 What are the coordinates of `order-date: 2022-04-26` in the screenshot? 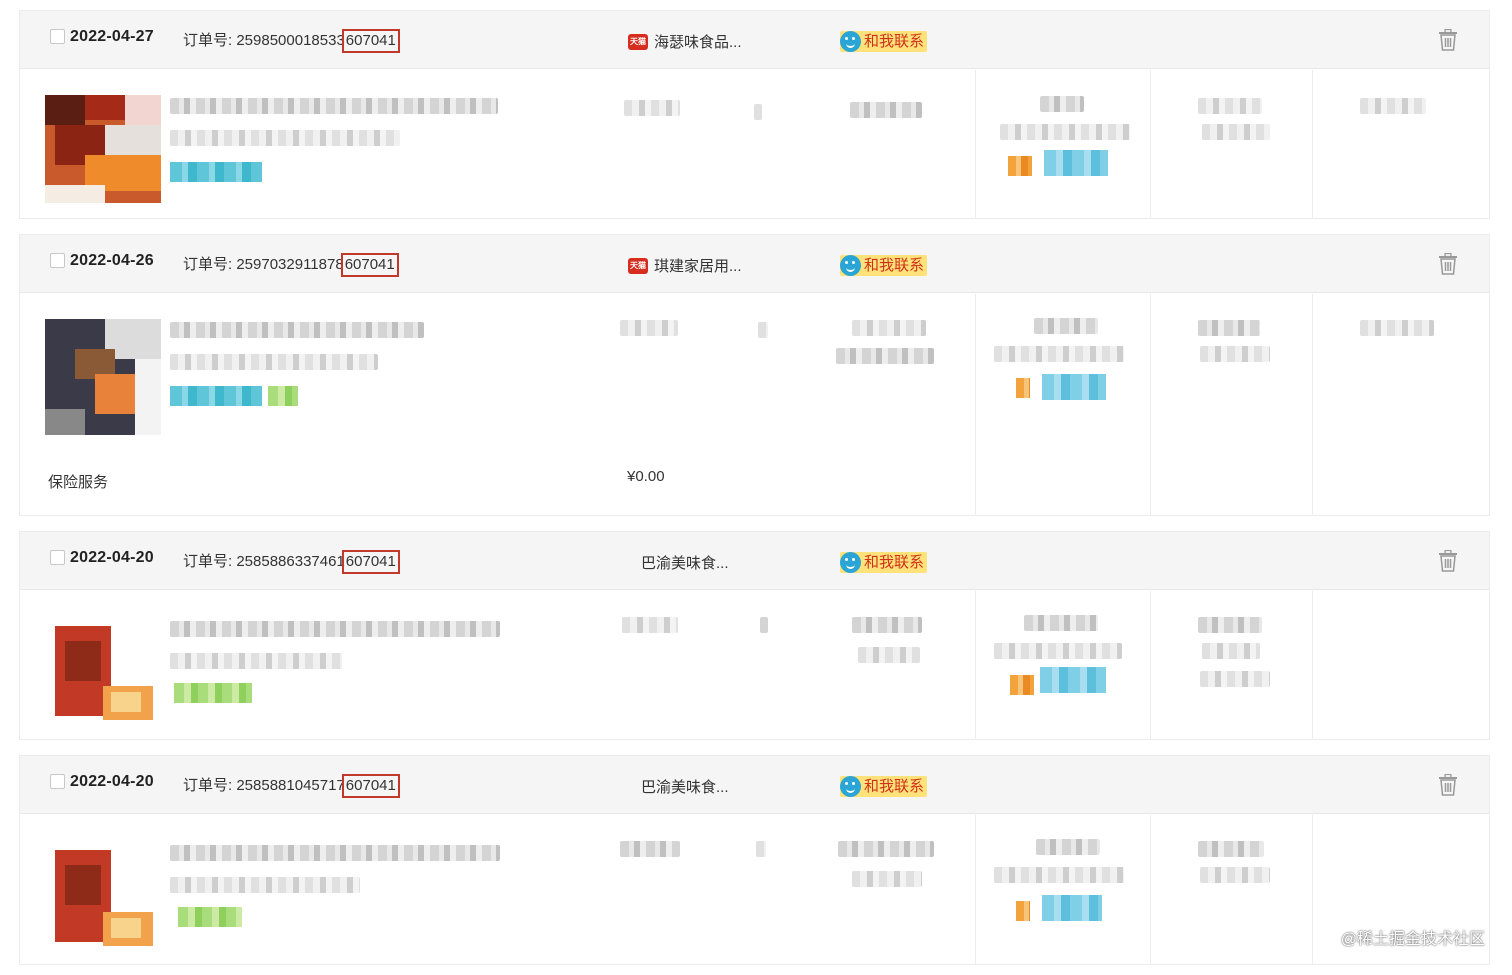 It's located at (112, 260).